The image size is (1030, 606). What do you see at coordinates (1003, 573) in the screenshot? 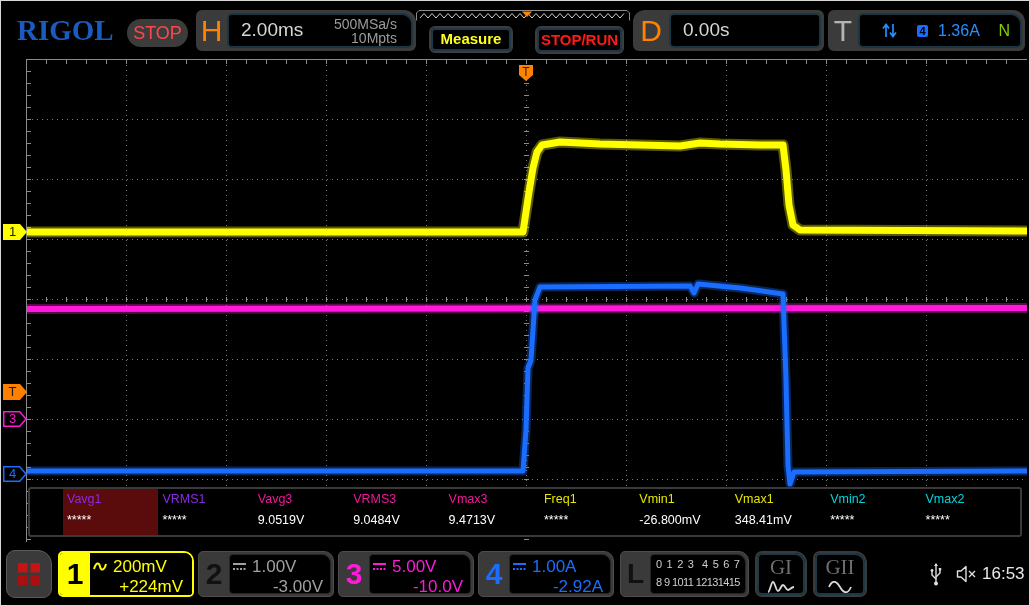
I see `clock-time: 16:53` at bounding box center [1003, 573].